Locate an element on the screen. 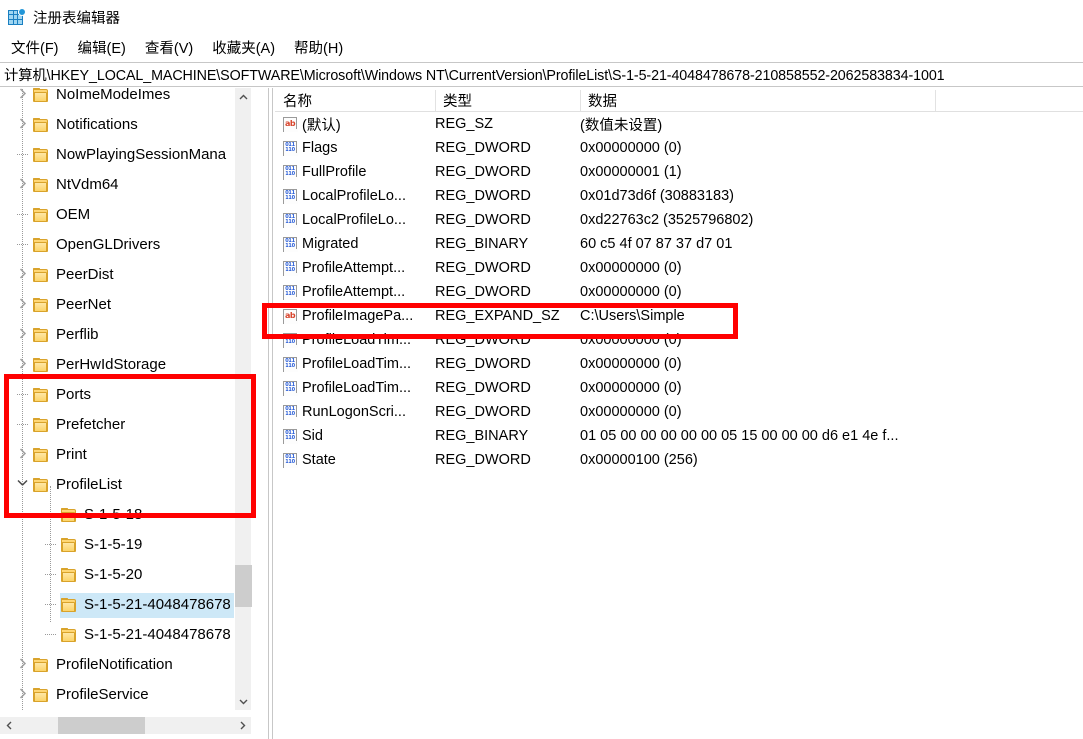  tree-item-content: NtVdm64 is located at coordinates (77, 185).